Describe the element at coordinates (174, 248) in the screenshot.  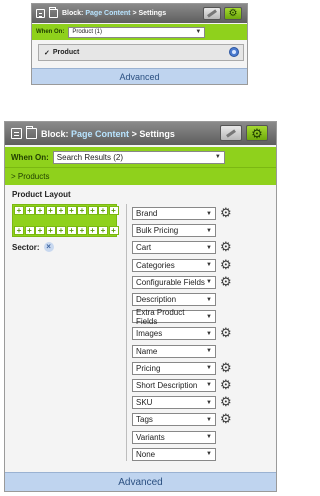
I see `field-select: Cart ▼` at that location.